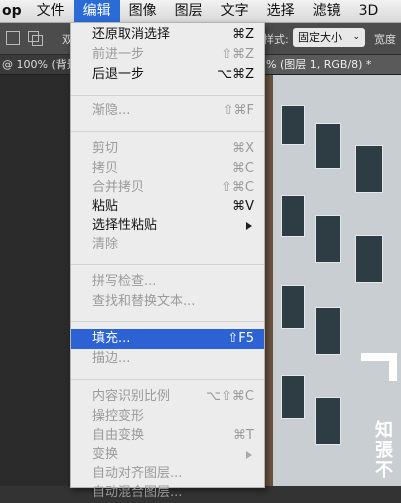  Describe the element at coordinates (118, 54) in the screenshot. I see `menu-item-label: 前进一步` at that location.